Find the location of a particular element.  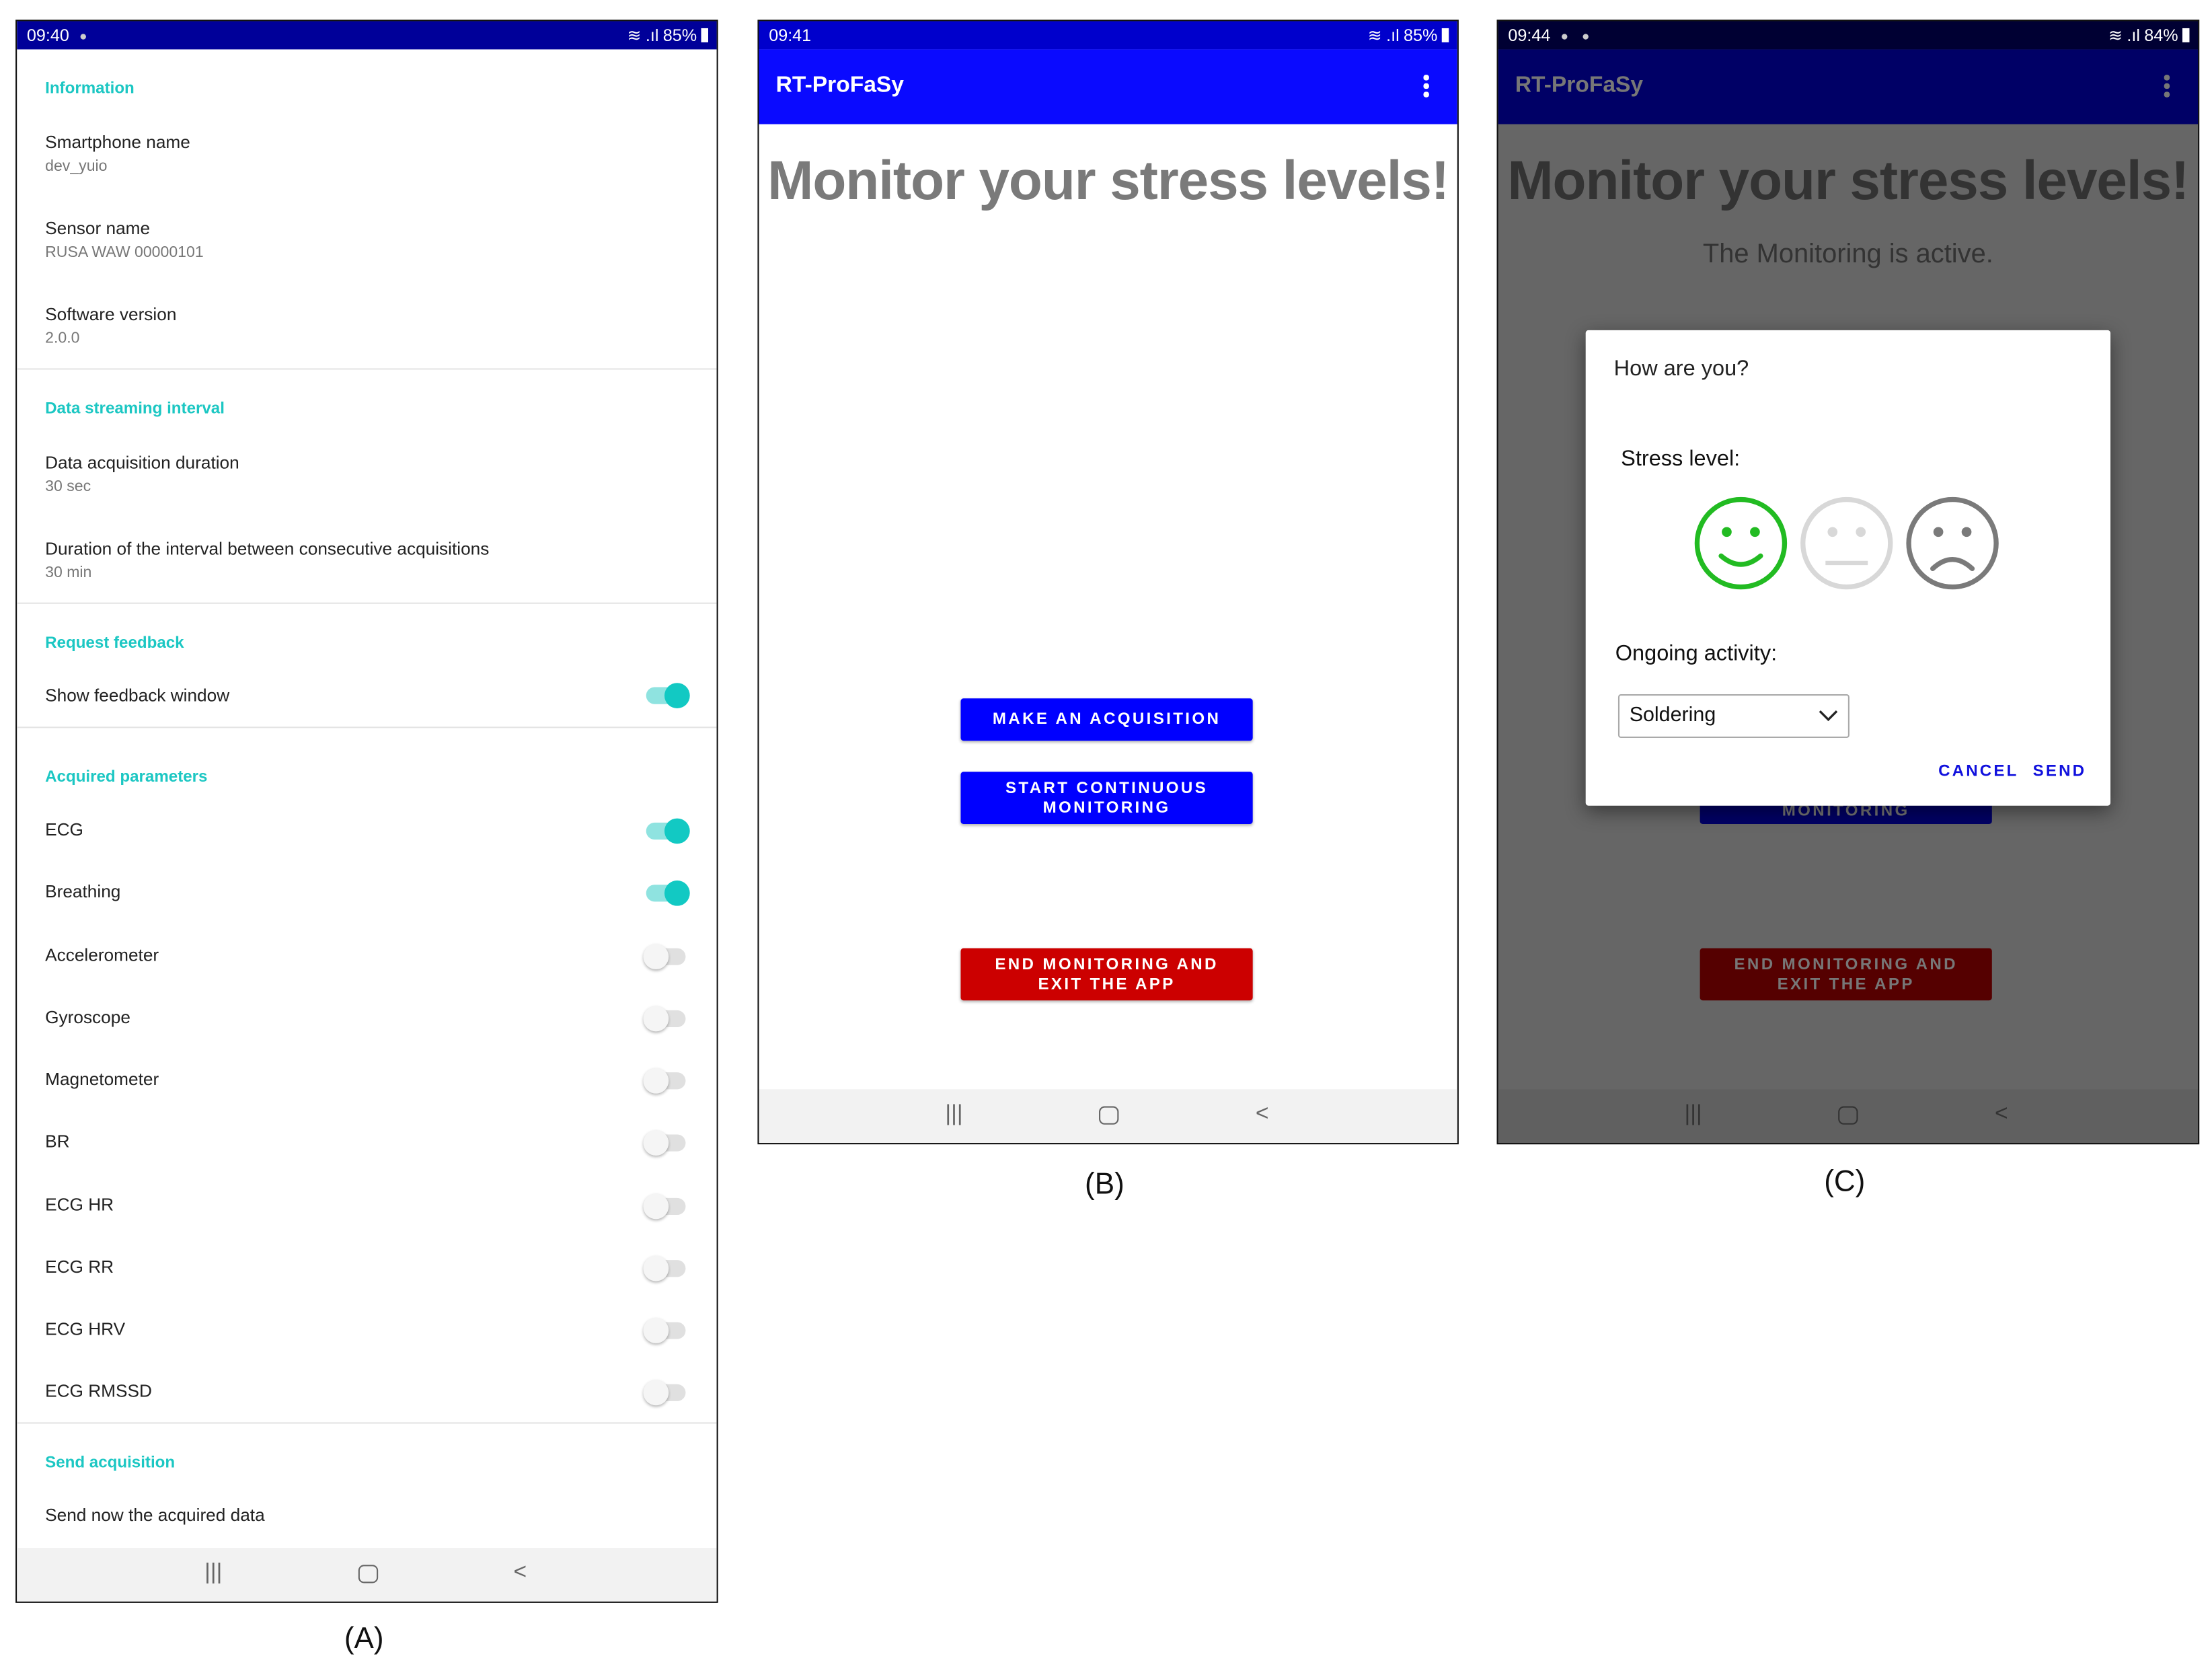

caption-a: (A) is located at coordinates (364, 1638).